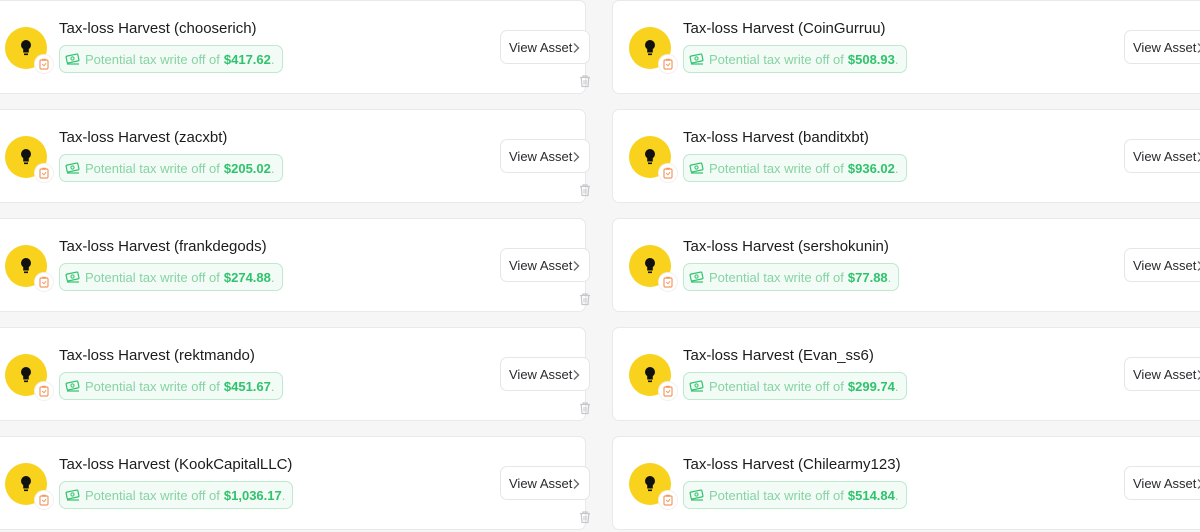 This screenshot has height=532, width=1200. What do you see at coordinates (157, 355) in the screenshot?
I see `card-title: Tax-loss Harvest (rektmando)` at bounding box center [157, 355].